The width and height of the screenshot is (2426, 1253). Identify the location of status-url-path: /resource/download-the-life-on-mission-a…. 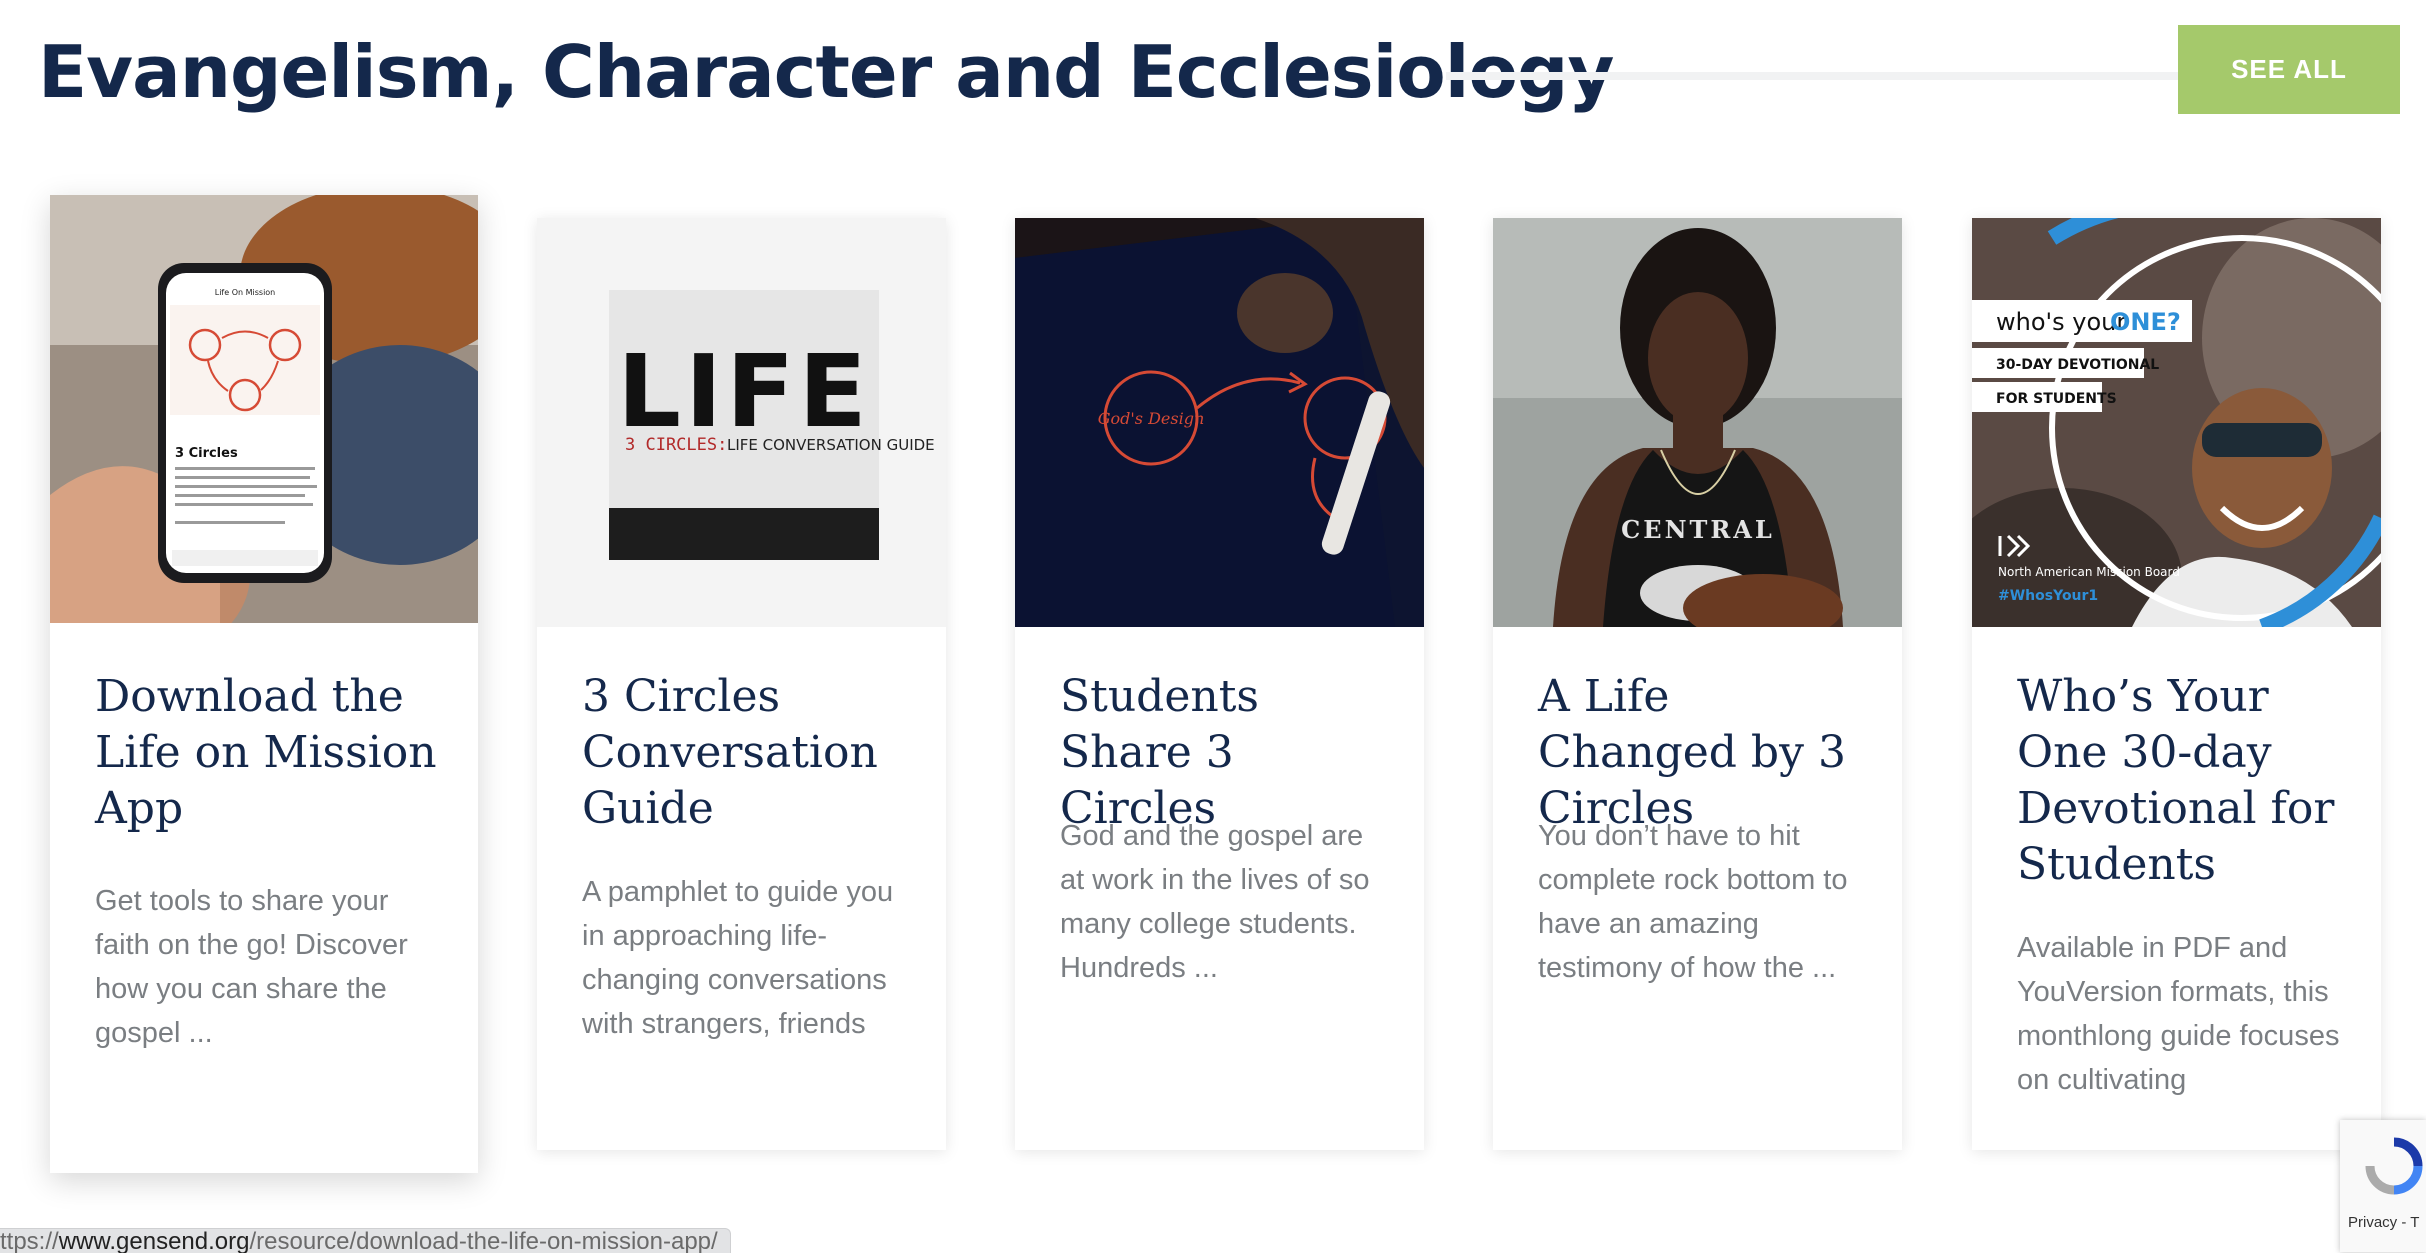
(483, 1240).